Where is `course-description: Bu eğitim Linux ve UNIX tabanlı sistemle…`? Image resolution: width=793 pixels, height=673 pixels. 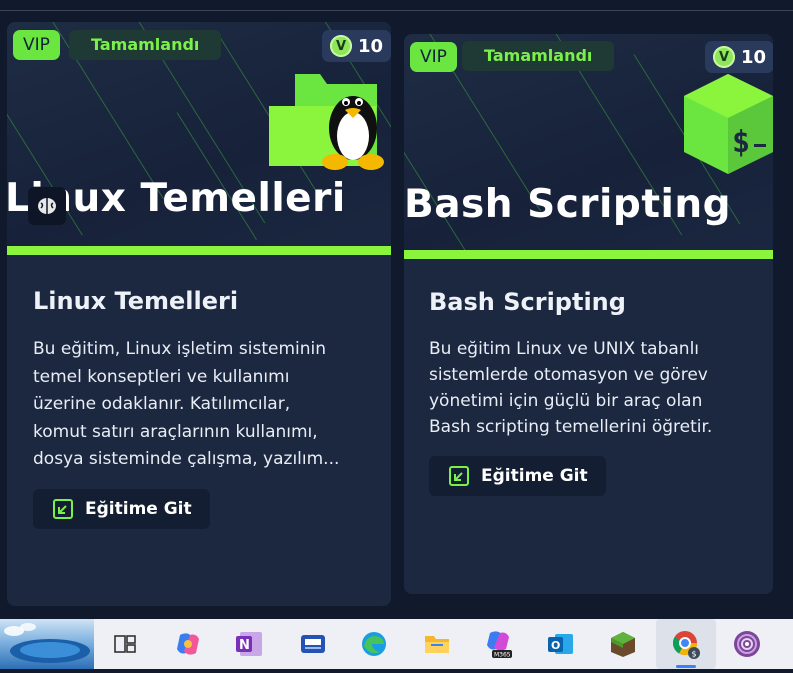
course-description: Bu eğitim Linux ve UNIX tabanlı sistemle… is located at coordinates (571, 388).